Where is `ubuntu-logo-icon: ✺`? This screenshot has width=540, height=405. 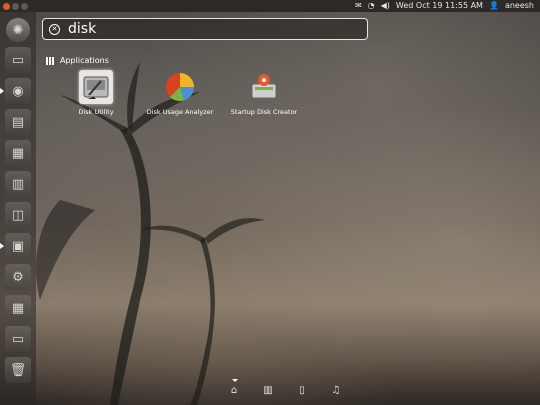 ubuntu-logo-icon: ✺ is located at coordinates (18, 30).